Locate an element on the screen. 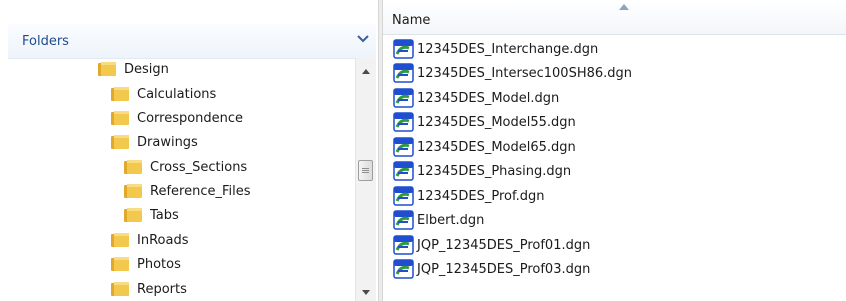 This screenshot has height=301, width=846. tree-item-label: Drawings is located at coordinates (167, 142).